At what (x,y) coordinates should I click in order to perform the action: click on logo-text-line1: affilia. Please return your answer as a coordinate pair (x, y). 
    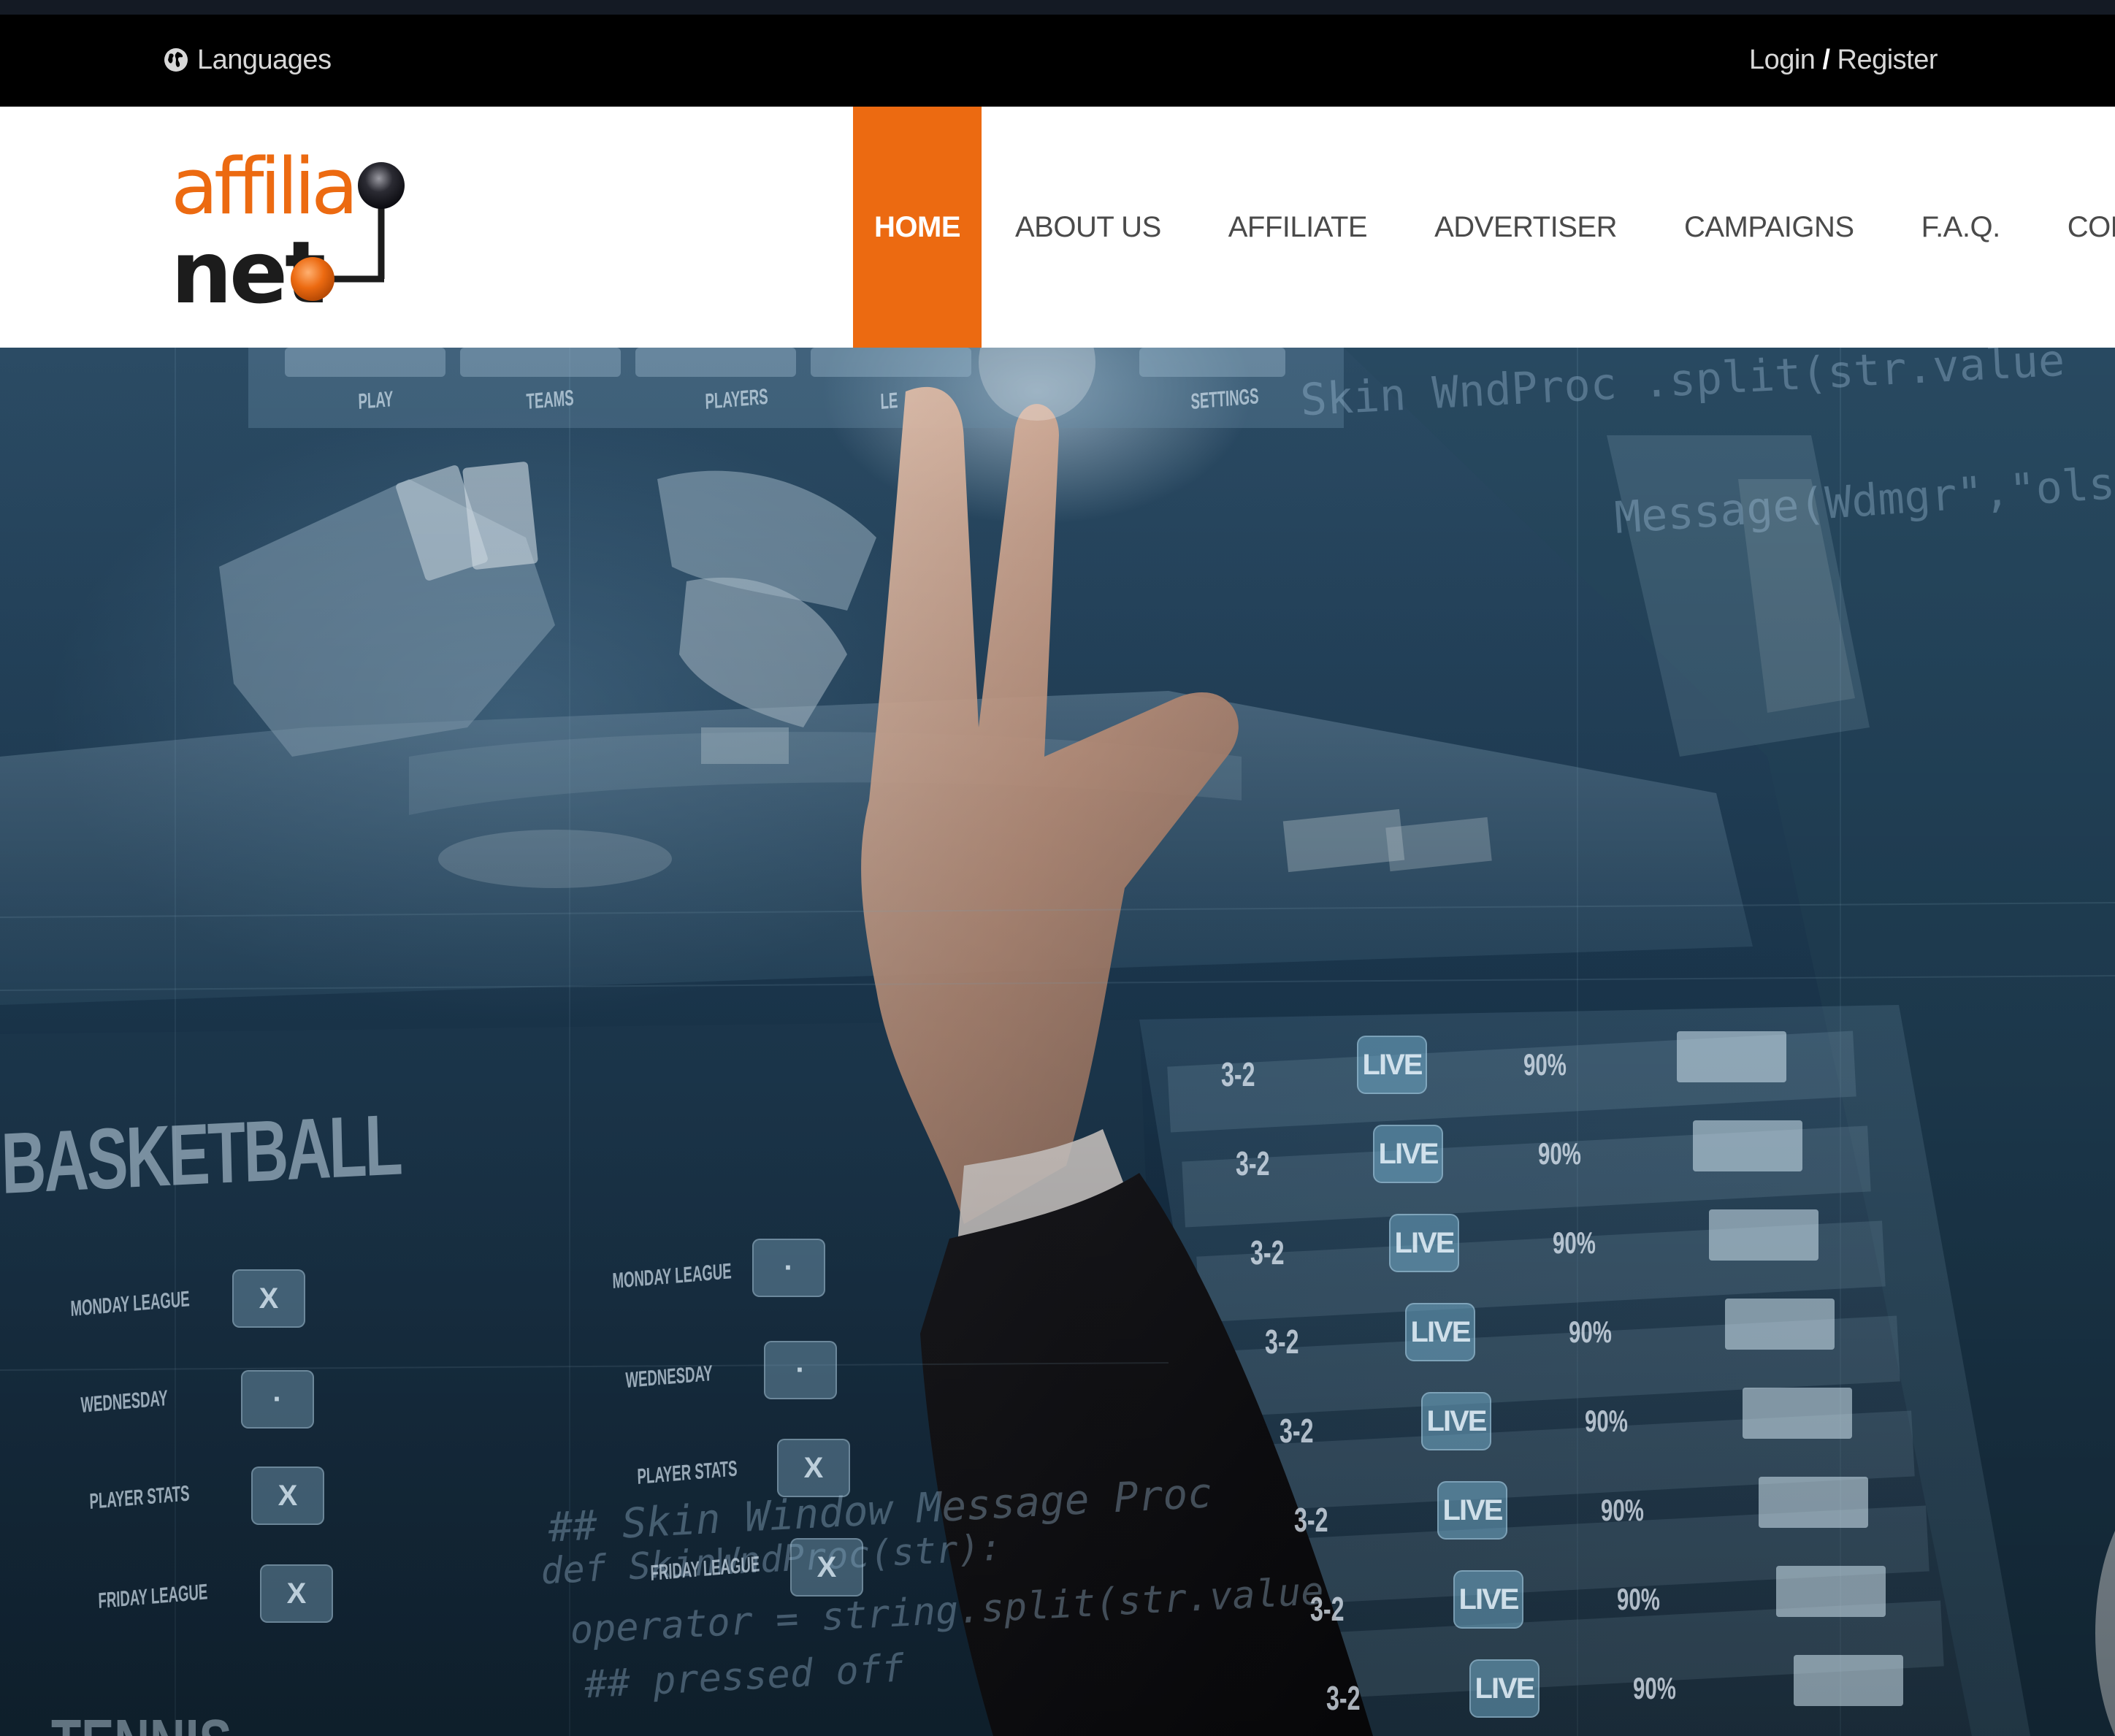
    Looking at the image, I should click on (262, 187).